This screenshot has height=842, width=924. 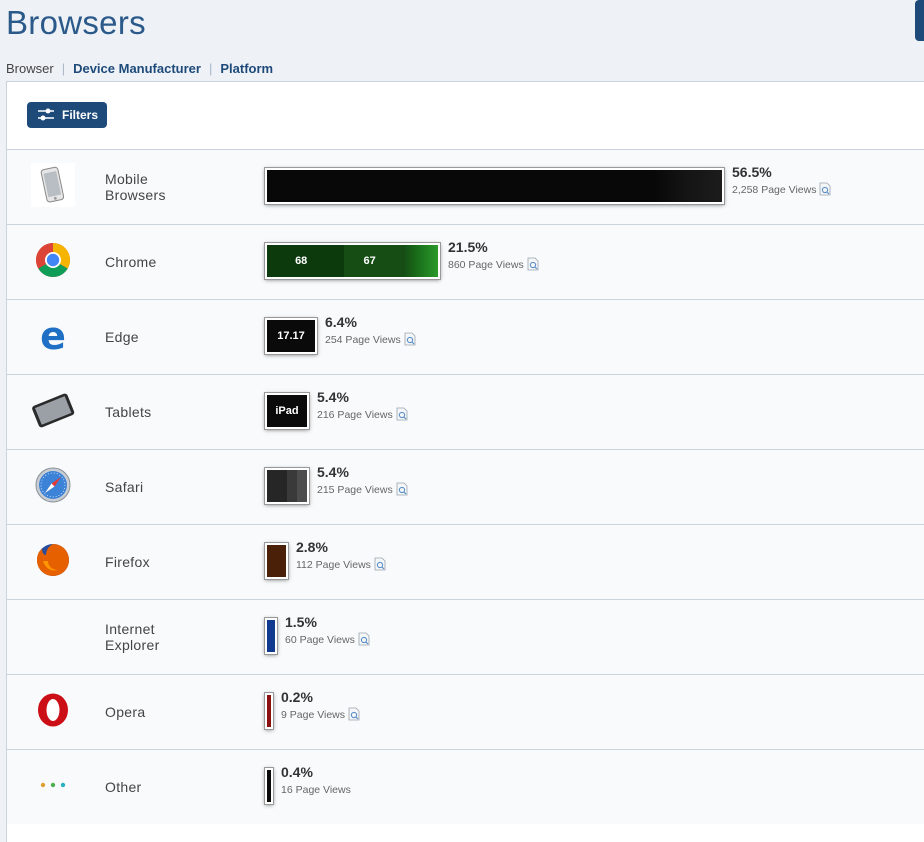 I want to click on browser-name: Other, so click(x=170, y=787).